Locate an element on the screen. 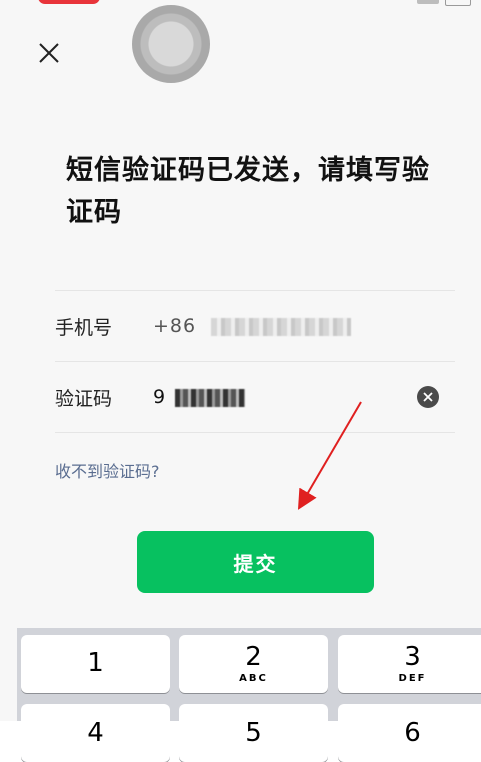 The height and width of the screenshot is (762, 481). key-number: 6 is located at coordinates (412, 733).